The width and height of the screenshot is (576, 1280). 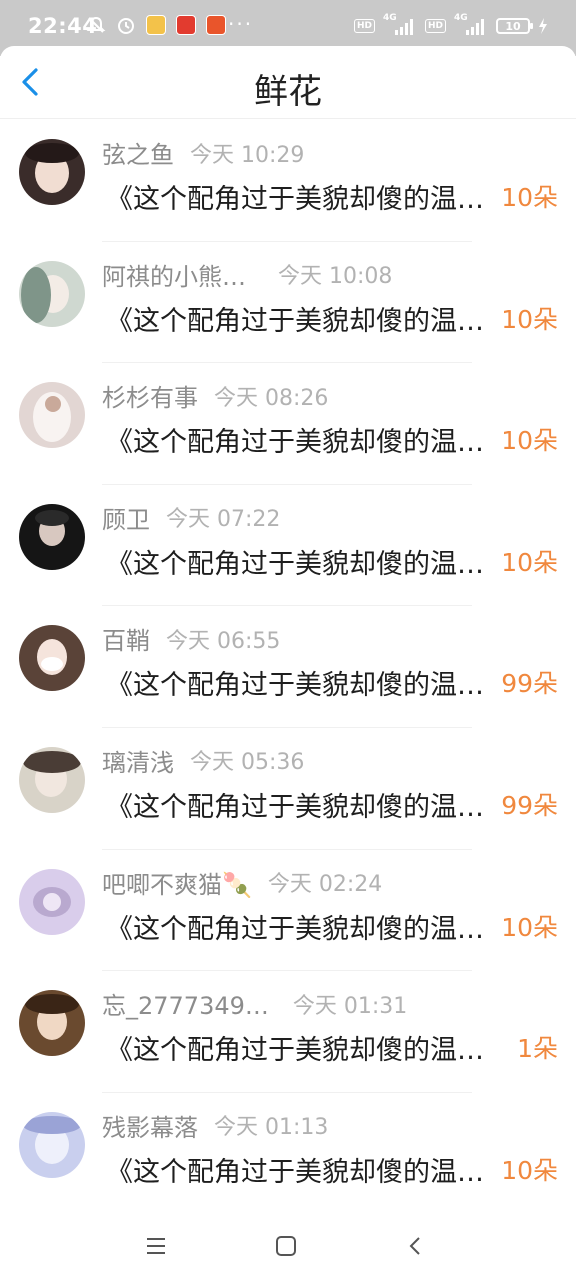 I want to click on list-item: 阿祺的小熊… 今天 10:08 《这个配角过于美貌却傻的温柔》 10朵, so click(x=288, y=303).